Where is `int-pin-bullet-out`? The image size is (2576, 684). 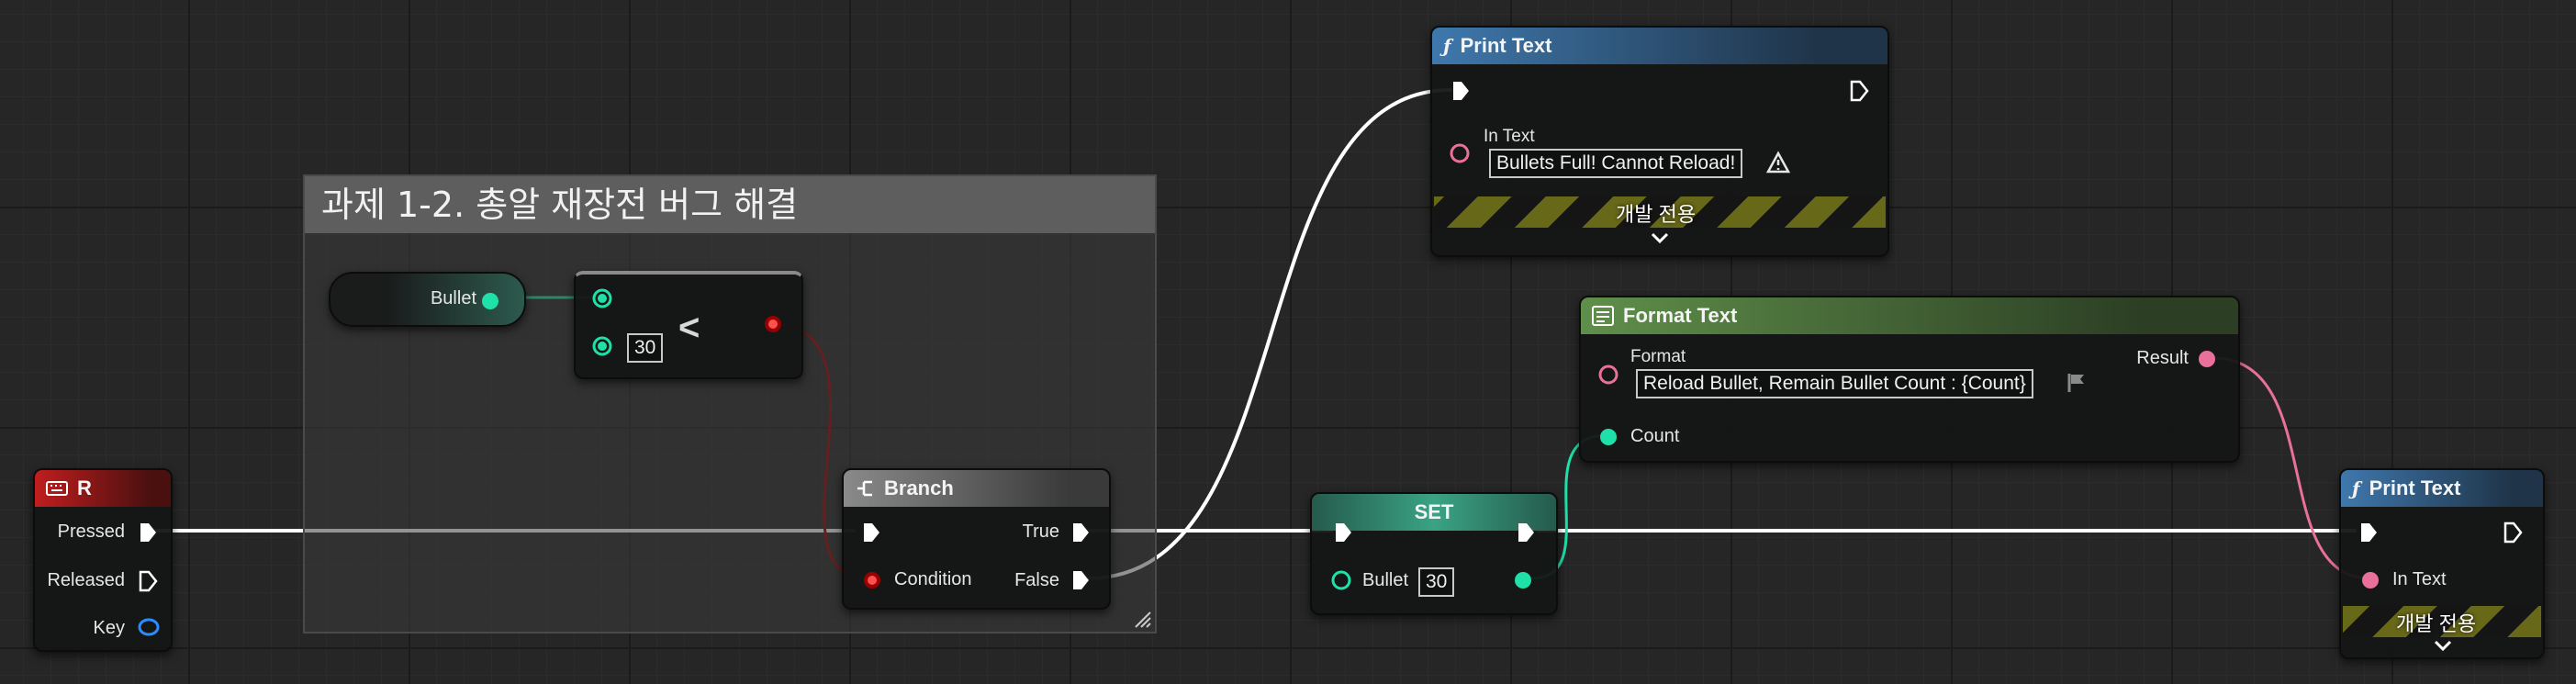
int-pin-bullet-out is located at coordinates (1523, 580).